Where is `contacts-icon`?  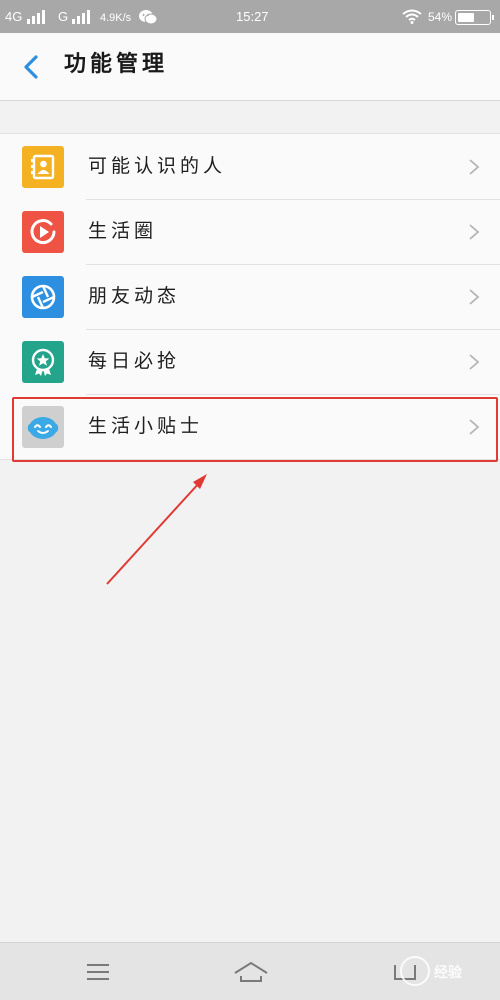 contacts-icon is located at coordinates (43, 167).